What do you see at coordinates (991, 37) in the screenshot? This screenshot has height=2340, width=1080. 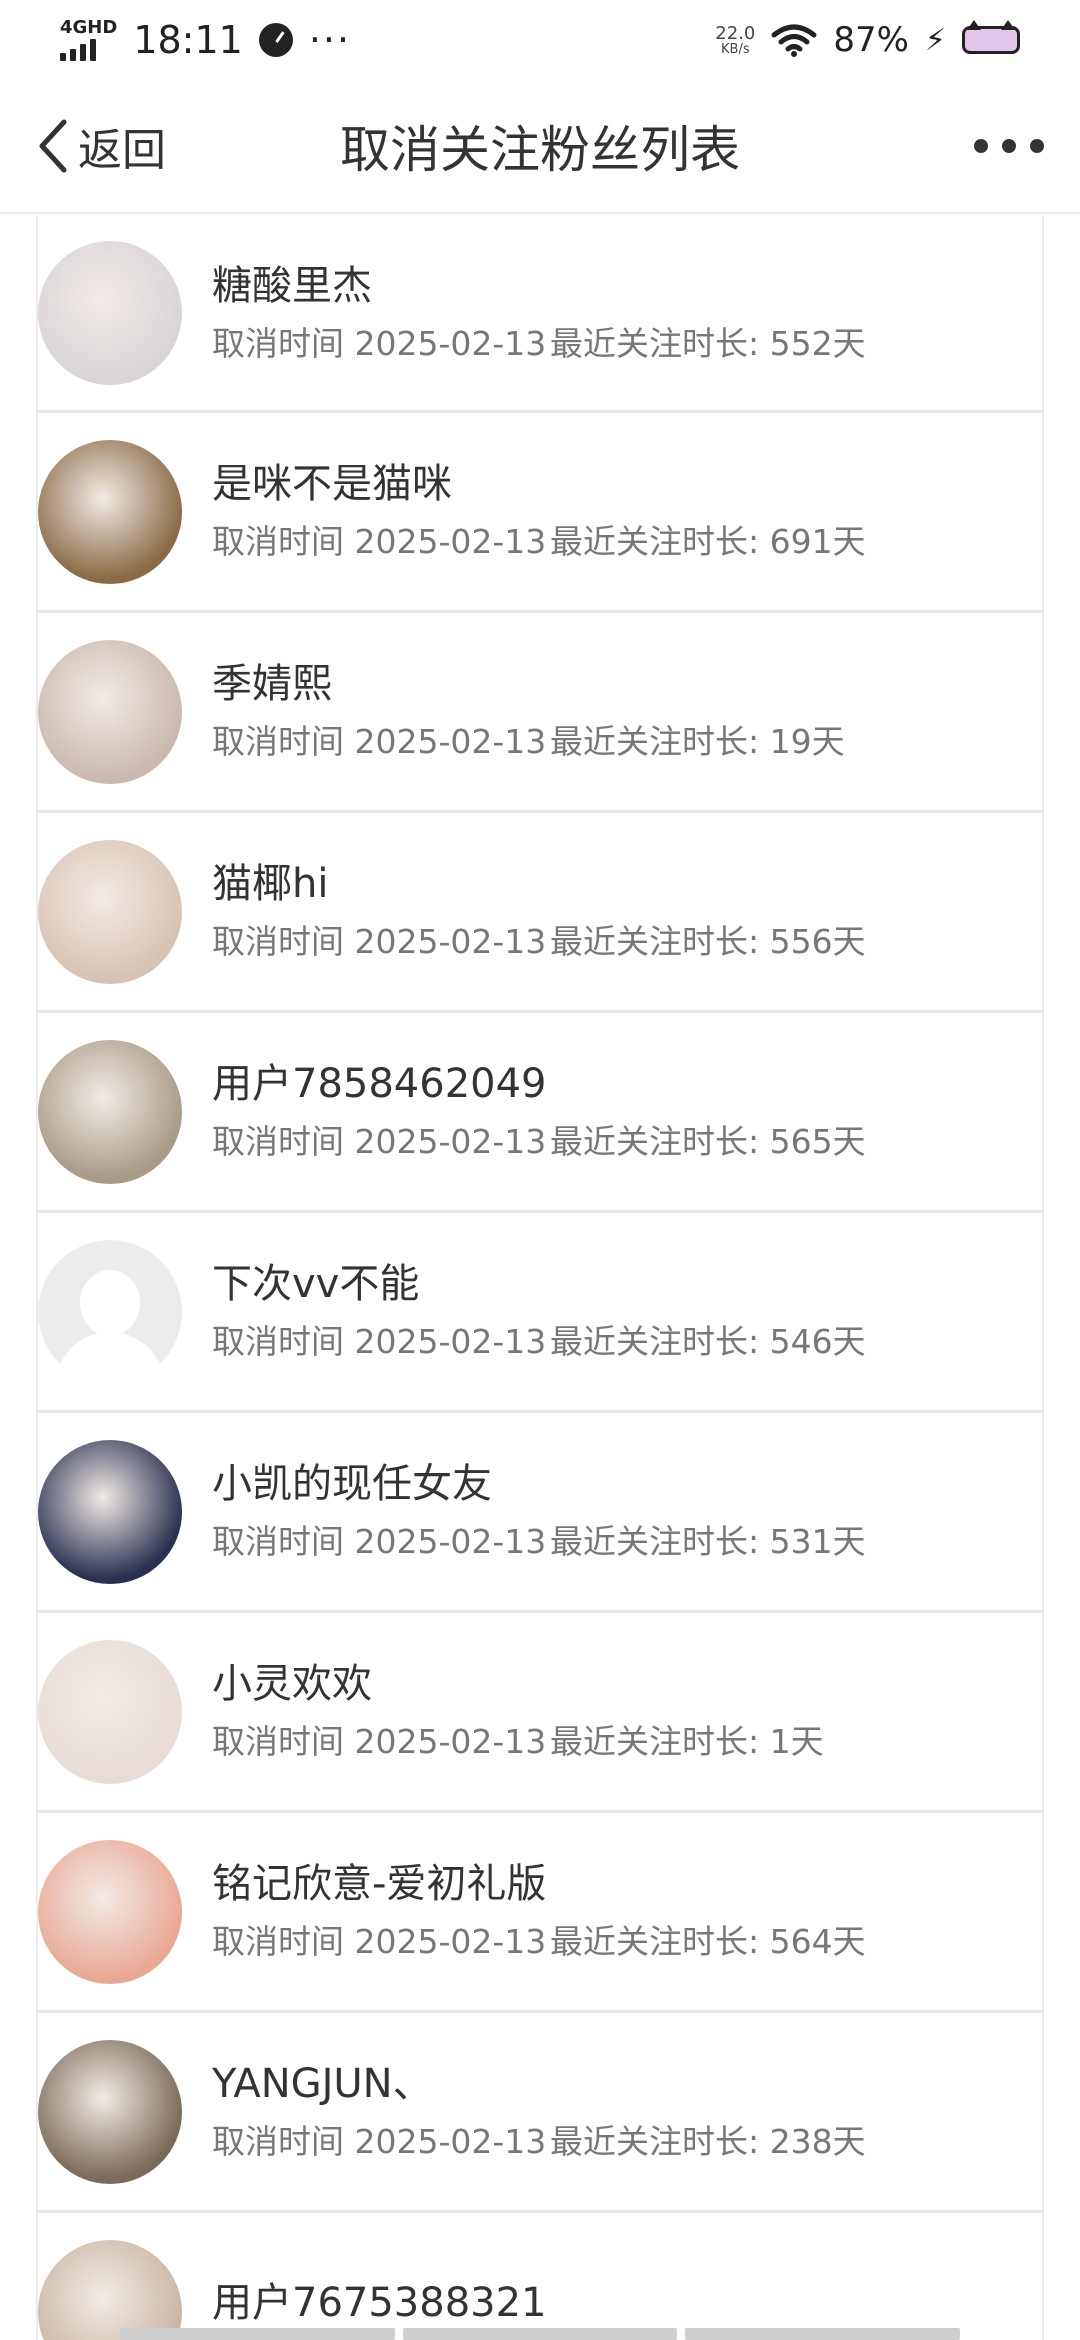 I see `battery-icon` at bounding box center [991, 37].